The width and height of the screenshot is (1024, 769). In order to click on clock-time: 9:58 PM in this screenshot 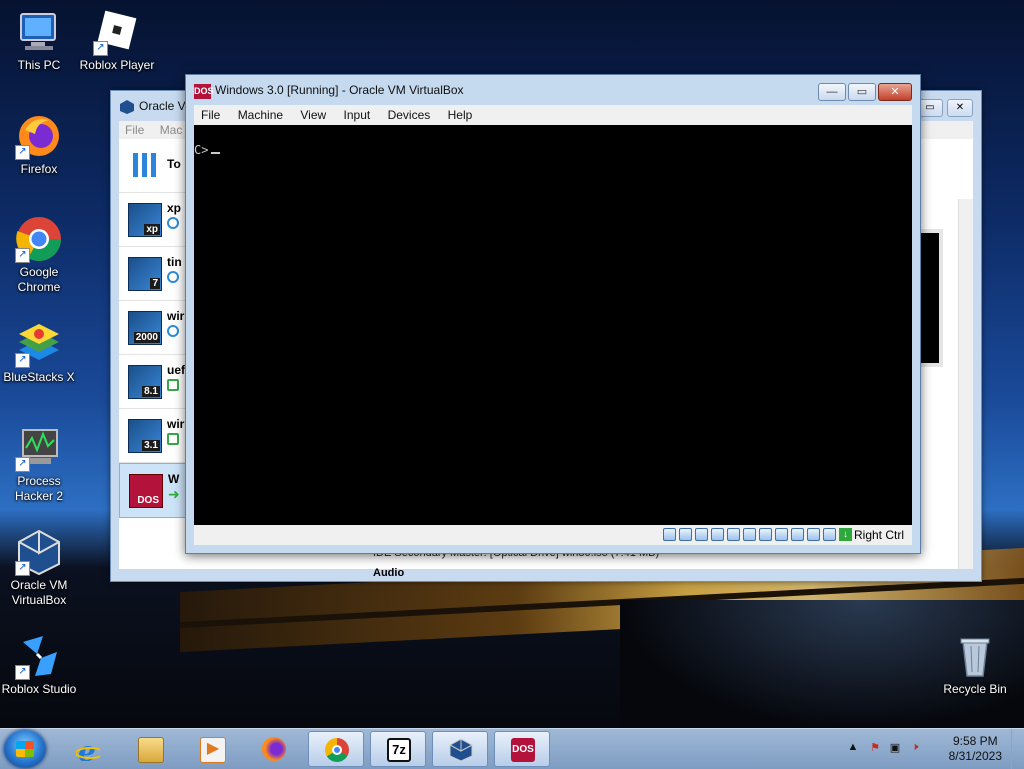, I will do `click(975, 741)`.